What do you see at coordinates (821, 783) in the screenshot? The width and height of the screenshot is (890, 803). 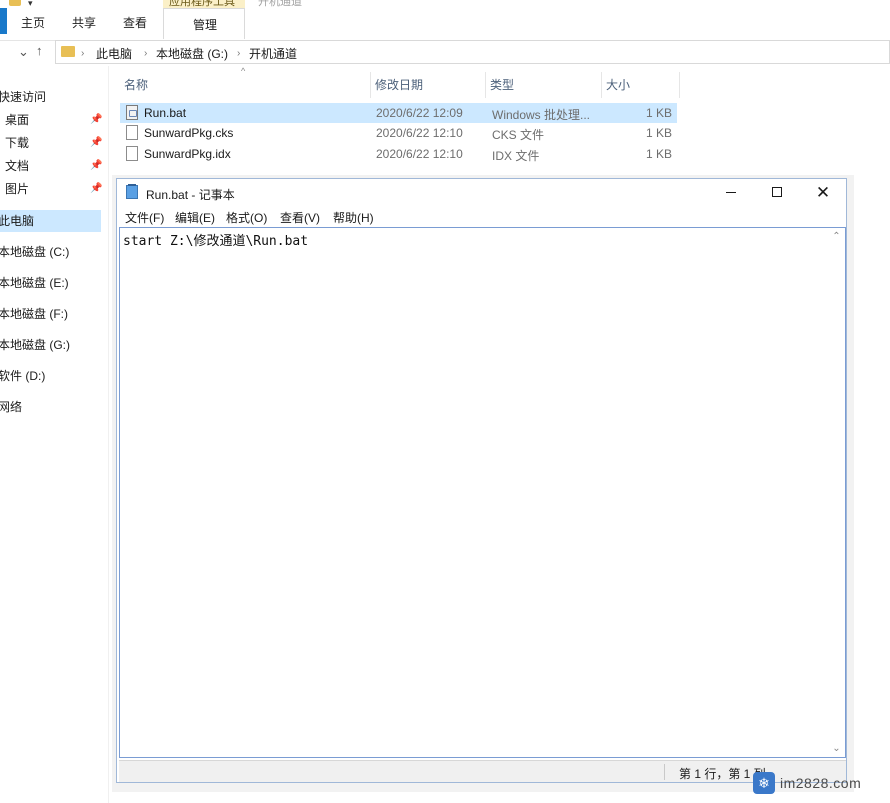 I see `watermark-text: im2828.com` at bounding box center [821, 783].